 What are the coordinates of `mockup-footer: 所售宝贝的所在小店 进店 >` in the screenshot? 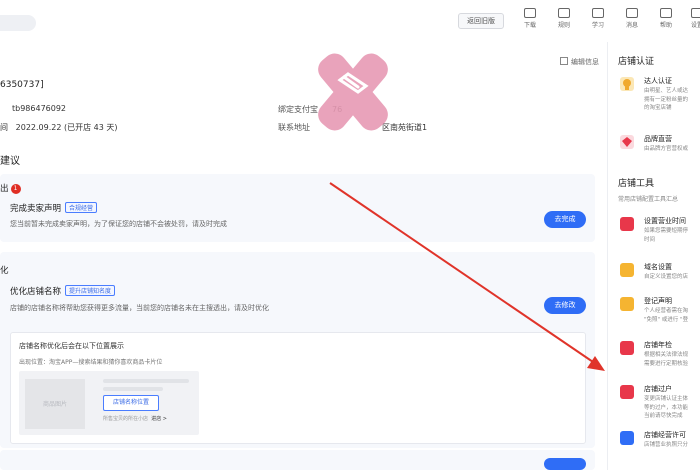 It's located at (135, 419).